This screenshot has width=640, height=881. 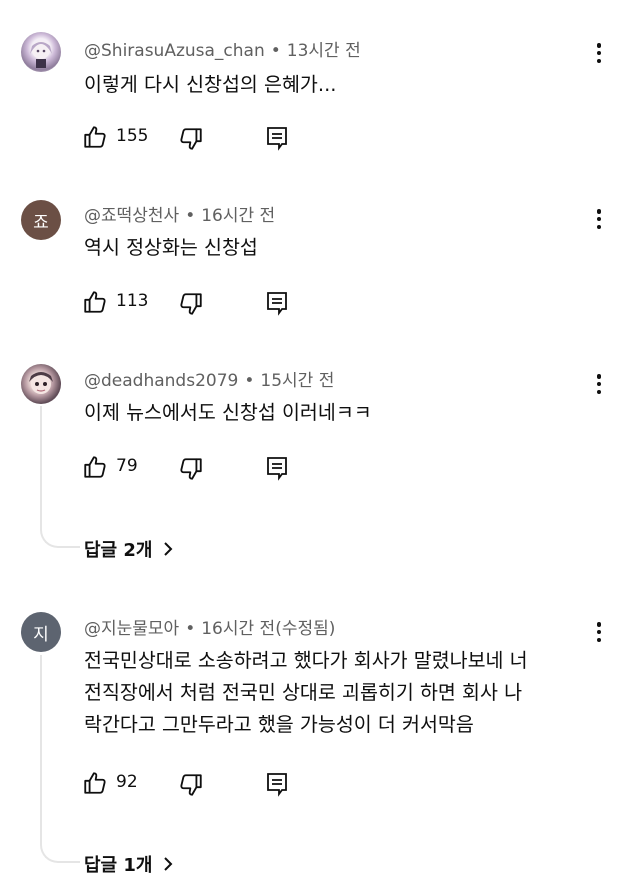 What do you see at coordinates (268, 629) in the screenshot?
I see `timestamp: 16시간 전(수정됨)` at bounding box center [268, 629].